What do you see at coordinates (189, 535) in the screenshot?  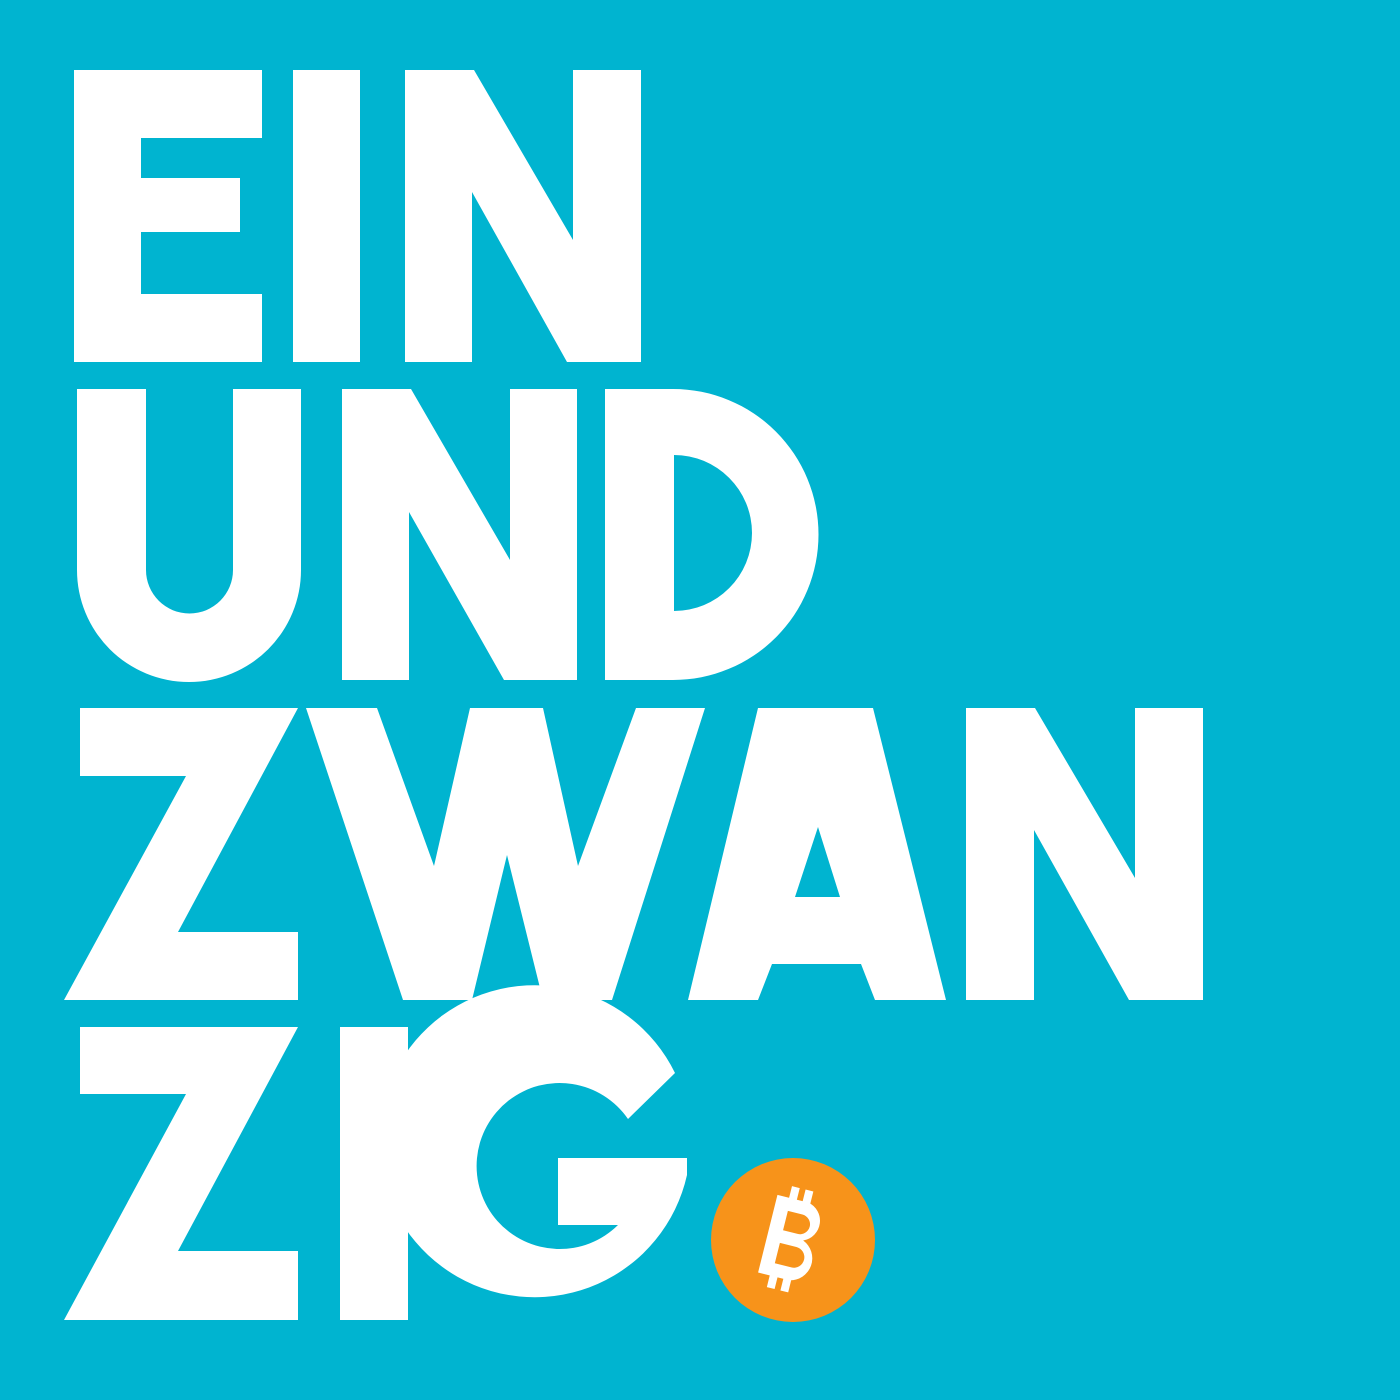 I see `letter-u` at bounding box center [189, 535].